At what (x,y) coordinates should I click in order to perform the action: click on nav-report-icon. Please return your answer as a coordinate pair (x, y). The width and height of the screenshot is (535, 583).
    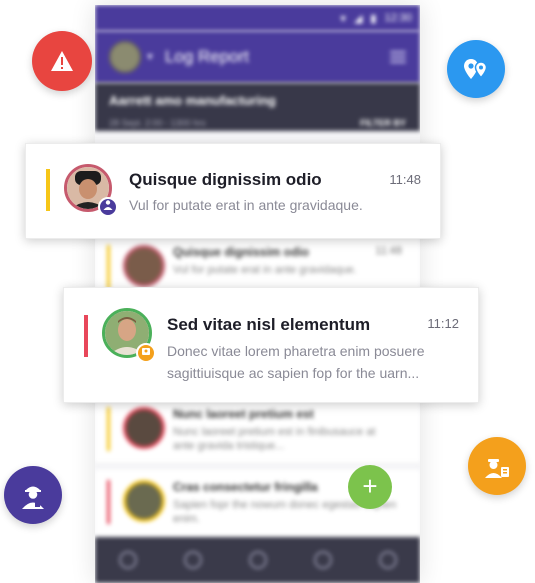
    Looking at the image, I should click on (322, 560).